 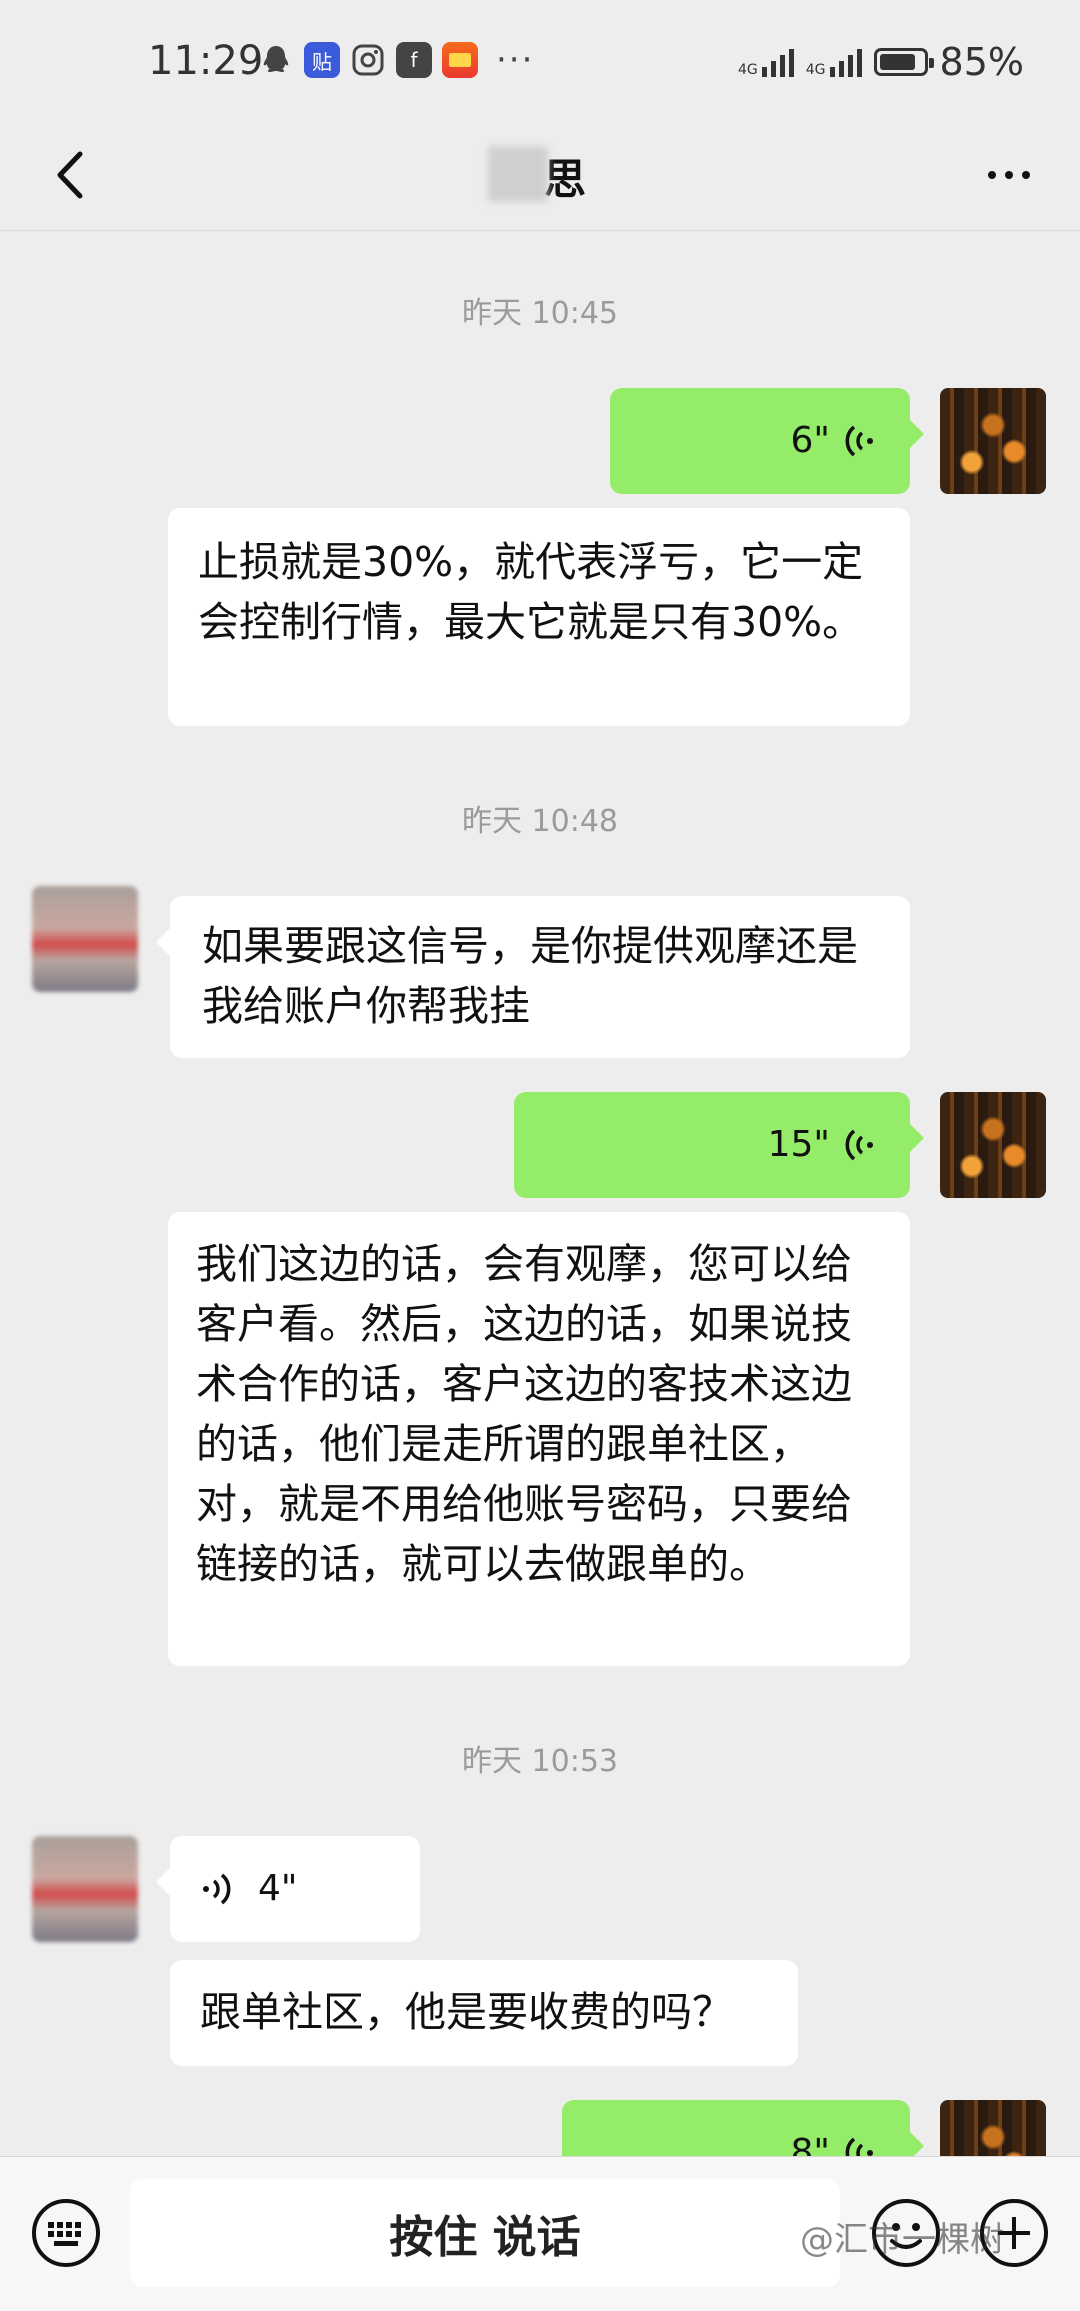 What do you see at coordinates (460, 60) in the screenshot?
I see `app-icon` at bounding box center [460, 60].